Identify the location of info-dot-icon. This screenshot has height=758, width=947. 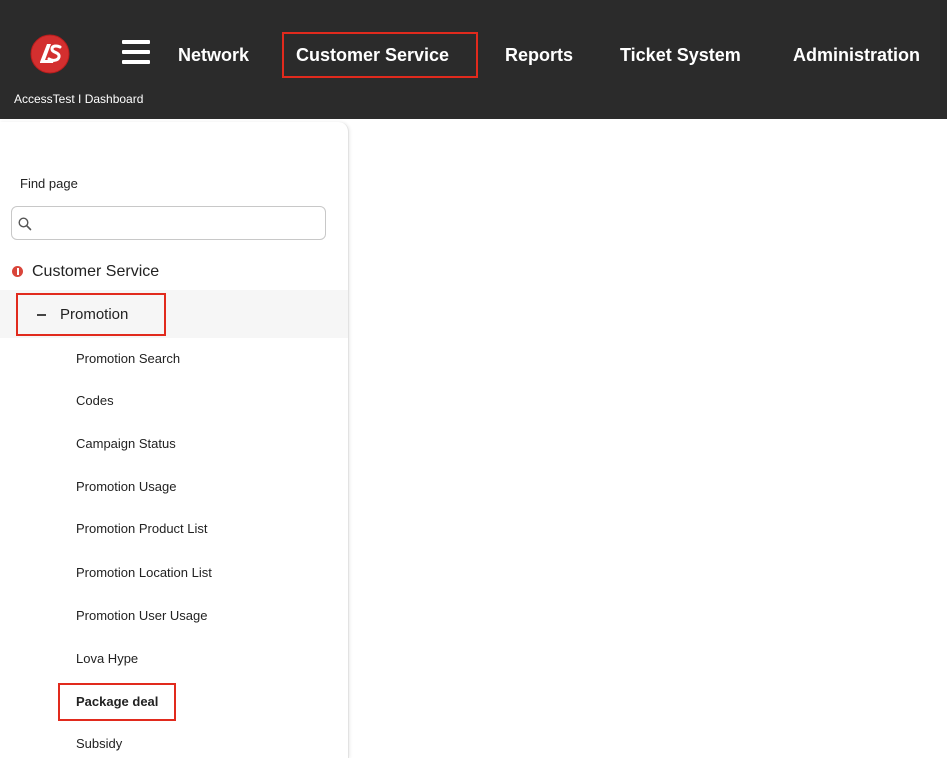
(17, 271).